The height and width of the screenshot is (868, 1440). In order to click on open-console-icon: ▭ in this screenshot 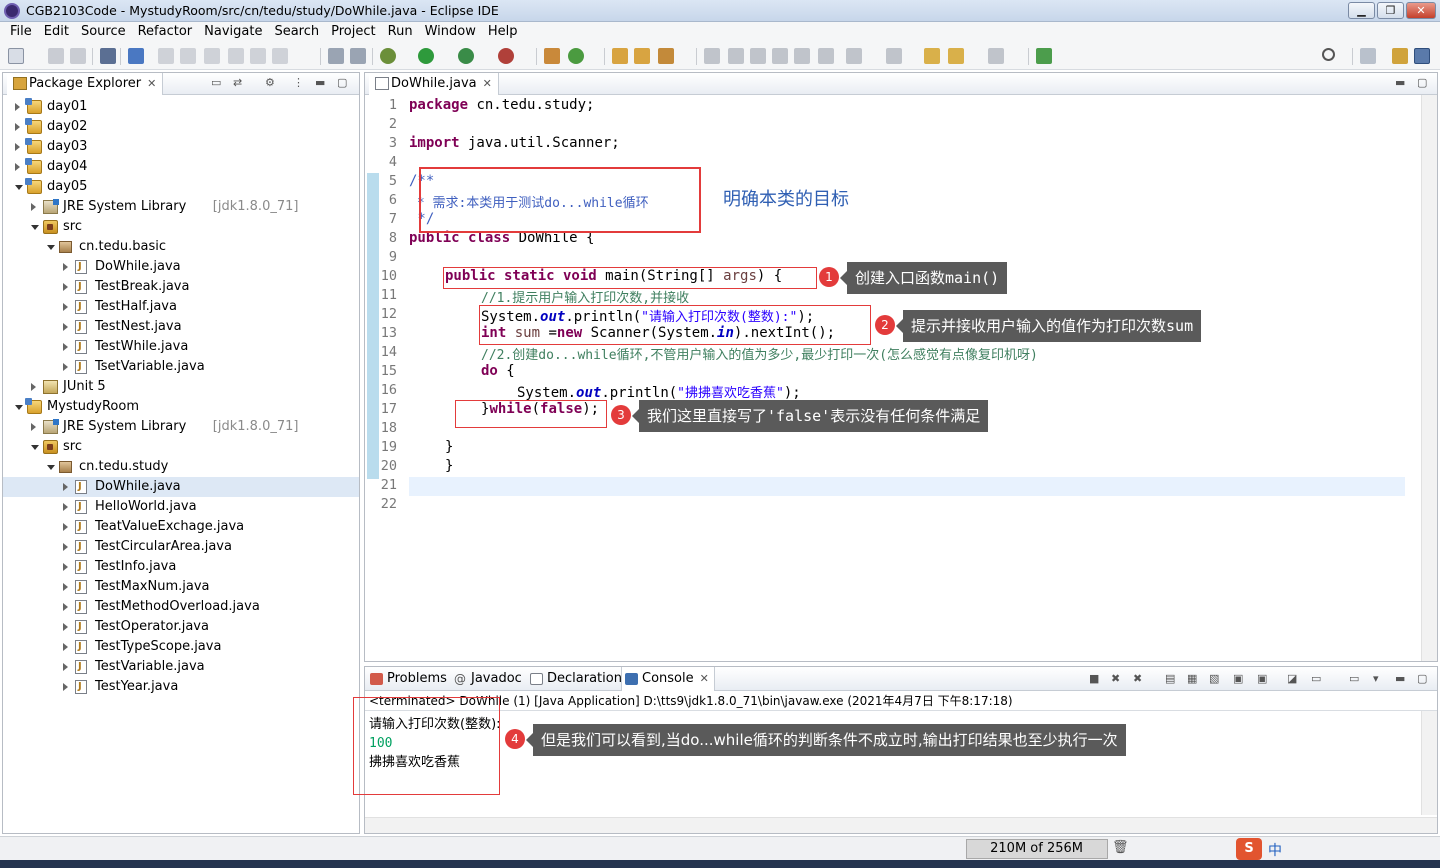, I will do `click(1354, 678)`.